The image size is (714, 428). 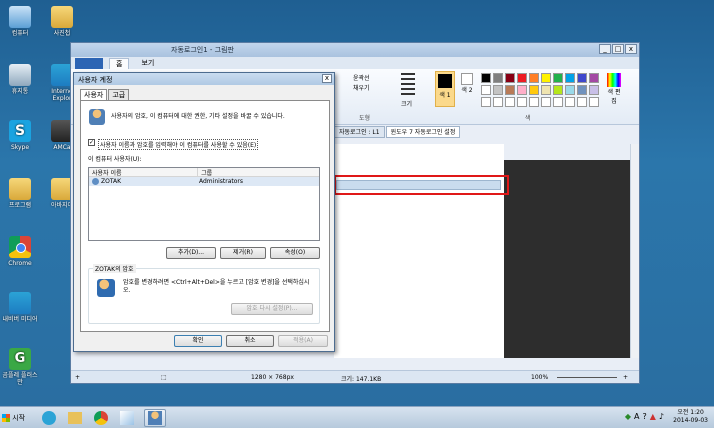 What do you see at coordinates (397, 132) in the screenshot?
I see `screenshot-browser-tabs: 자동로그인 : L1 윈도우 7 자동로그인 설정` at bounding box center [397, 132].